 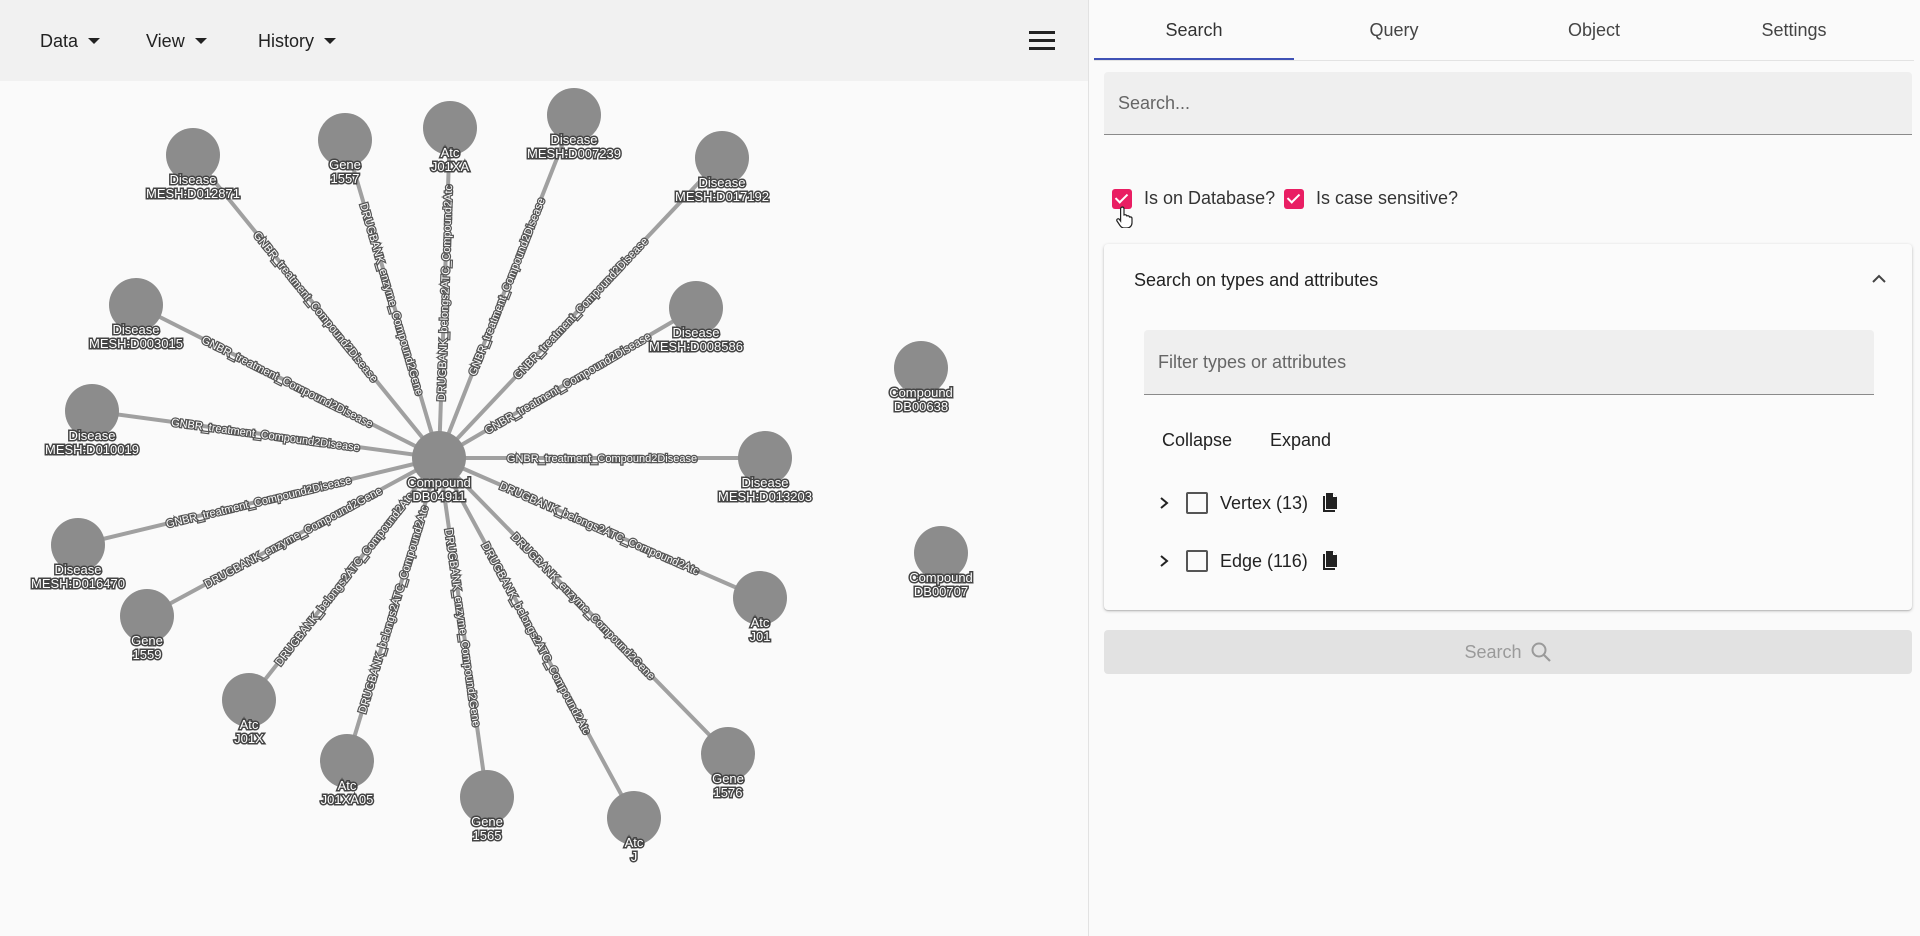 I want to click on node-id-label: MESH:D003015, so click(x=136, y=343).